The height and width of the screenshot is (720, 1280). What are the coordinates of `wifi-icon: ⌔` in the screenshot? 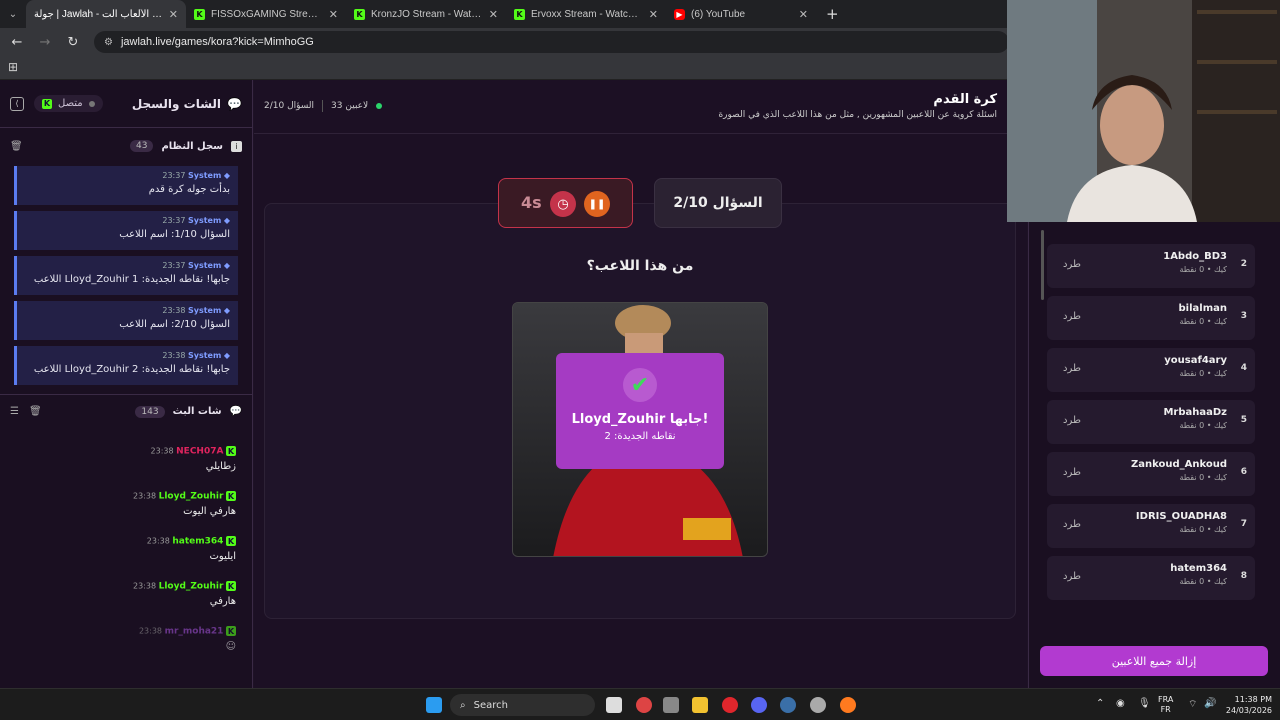 It's located at (1192, 704).